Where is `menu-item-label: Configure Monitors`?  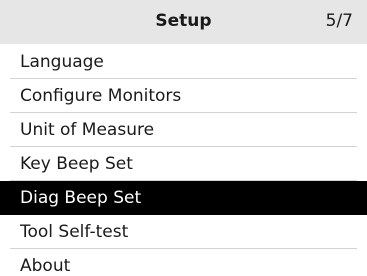 menu-item-label: Configure Monitors is located at coordinates (101, 96).